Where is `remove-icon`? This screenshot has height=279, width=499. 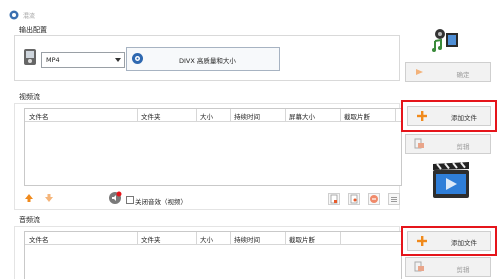 remove-icon is located at coordinates (374, 199).